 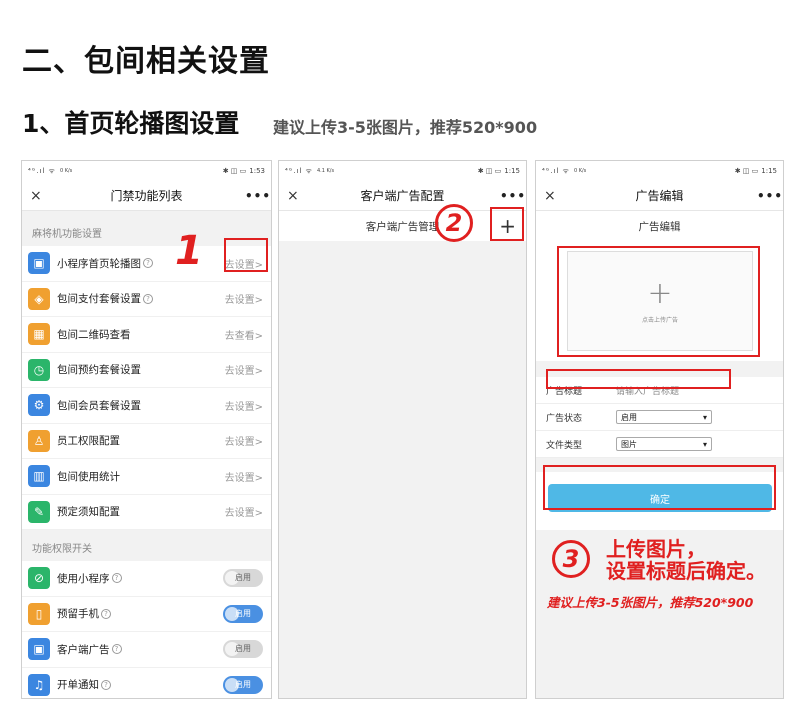 What do you see at coordinates (99, 405) in the screenshot?
I see `item-label-text: 包间会员套餐设置` at bounding box center [99, 405].